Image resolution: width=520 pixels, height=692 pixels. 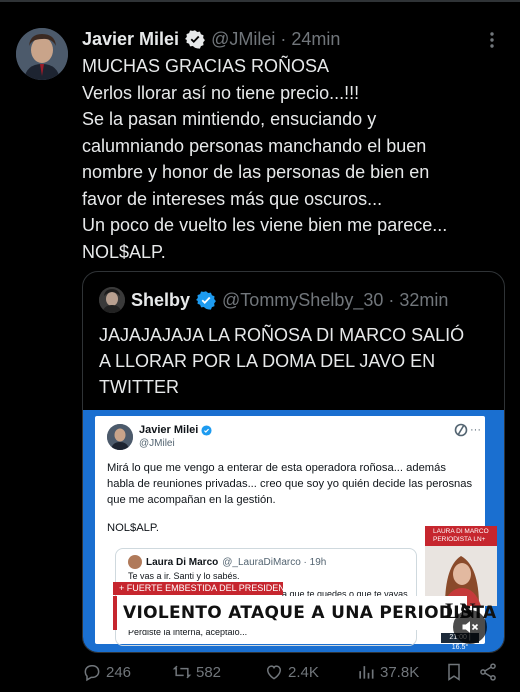 I want to click on author-name: Javier Milei, so click(x=130, y=39).